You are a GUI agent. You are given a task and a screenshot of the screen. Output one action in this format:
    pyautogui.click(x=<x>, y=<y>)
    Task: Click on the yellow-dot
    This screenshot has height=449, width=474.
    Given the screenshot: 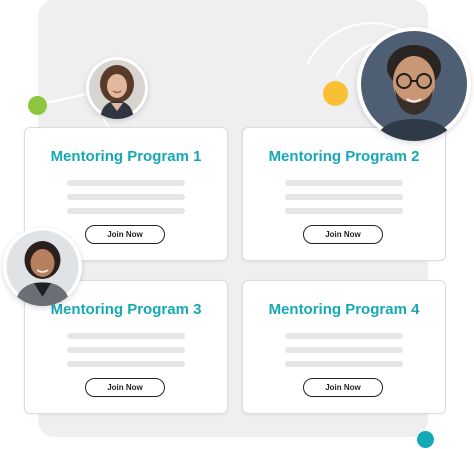 What is the action you would take?
    pyautogui.click(x=335, y=93)
    